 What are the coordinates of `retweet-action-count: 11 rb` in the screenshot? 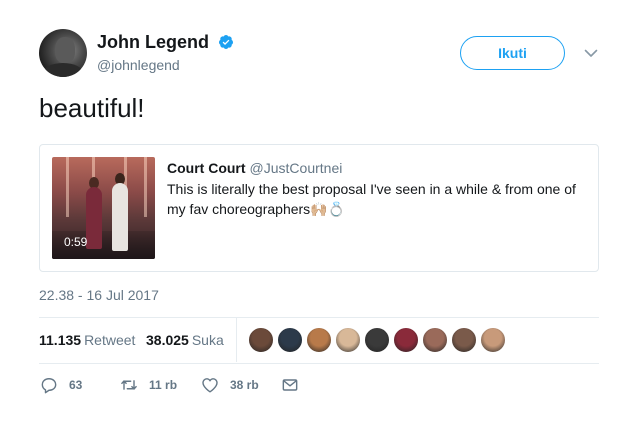 It's located at (163, 385).